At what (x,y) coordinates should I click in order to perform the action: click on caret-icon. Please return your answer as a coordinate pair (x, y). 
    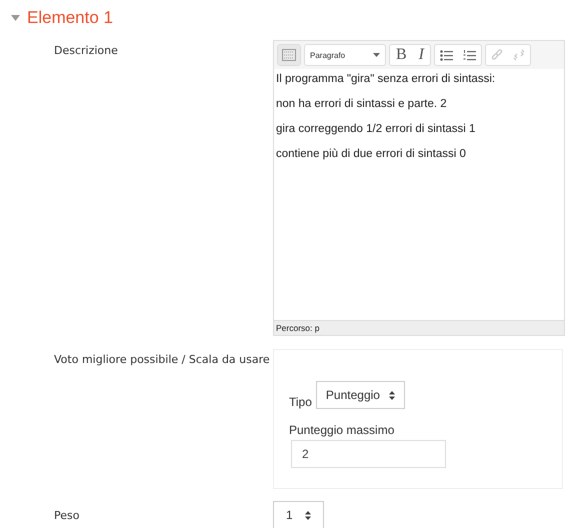
    Looking at the image, I should click on (376, 55).